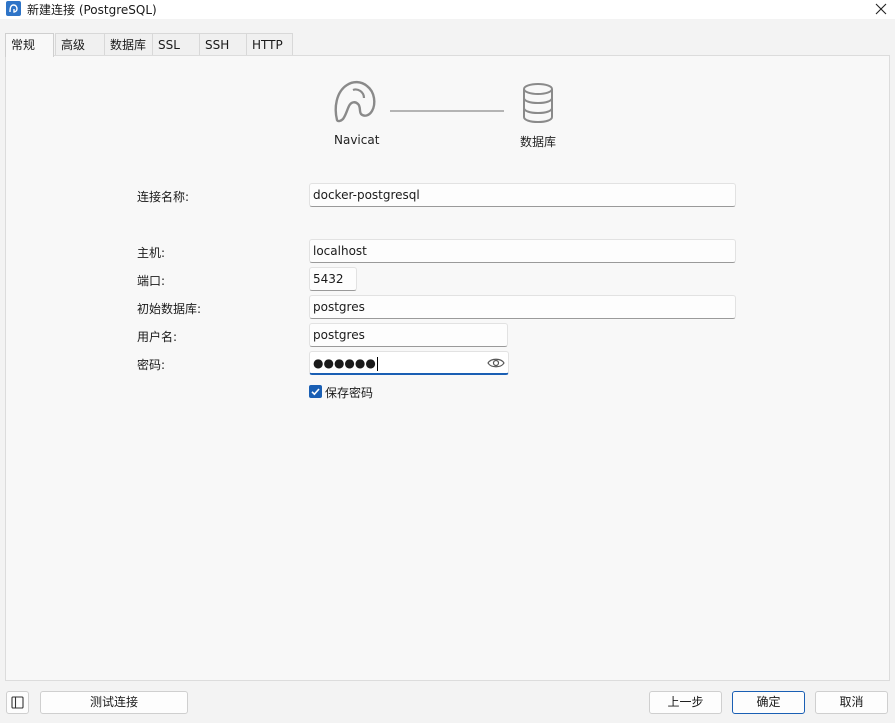 This screenshot has width=895, height=723. I want to click on navicat-label: Navicat, so click(357, 140).